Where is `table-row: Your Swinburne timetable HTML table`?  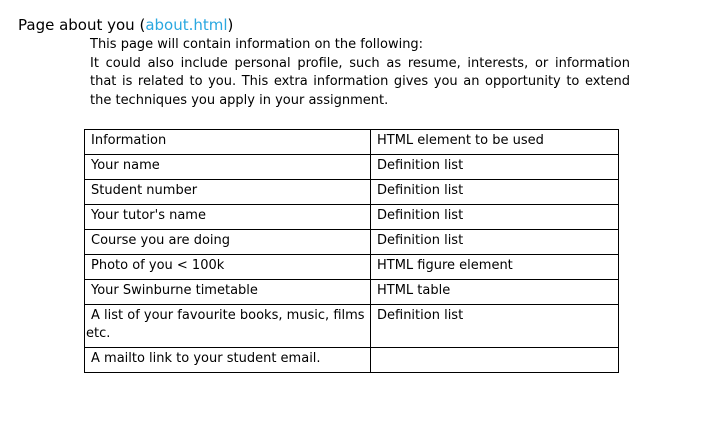
table-row: Your Swinburne timetable HTML table is located at coordinates (351, 292).